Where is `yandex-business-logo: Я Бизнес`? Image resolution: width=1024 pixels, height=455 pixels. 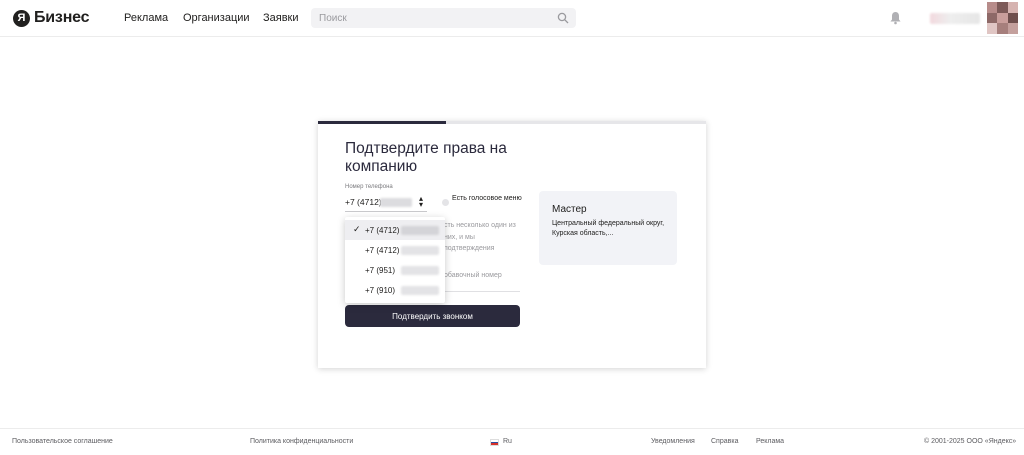 yandex-business-logo: Я Бизнес is located at coordinates (51, 18).